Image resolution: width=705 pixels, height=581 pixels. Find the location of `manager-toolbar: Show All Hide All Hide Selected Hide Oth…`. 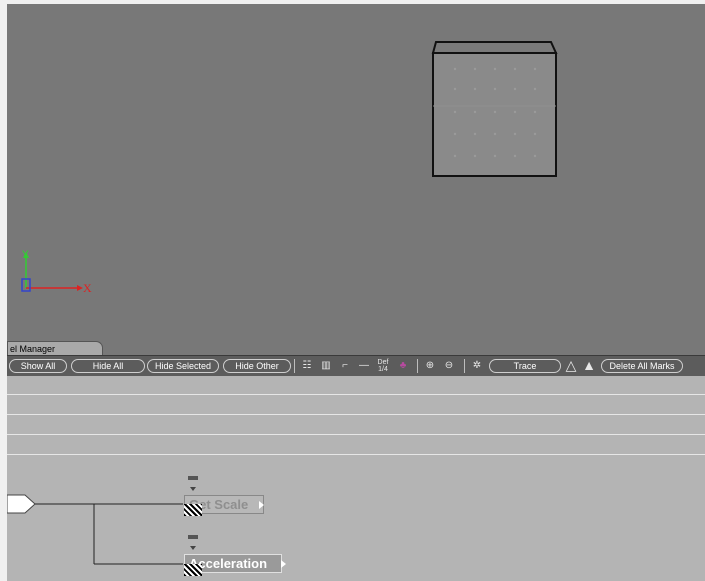

manager-toolbar: Show All Hide All Hide Selected Hide Oth… is located at coordinates (356, 366).